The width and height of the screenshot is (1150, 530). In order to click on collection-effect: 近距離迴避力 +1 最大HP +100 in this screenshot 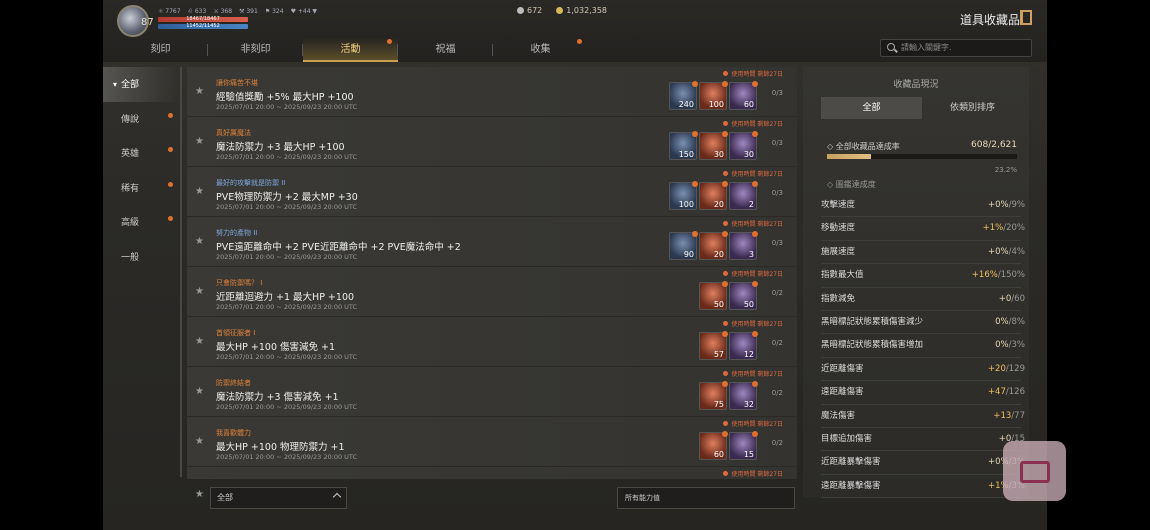, I will do `click(285, 297)`.